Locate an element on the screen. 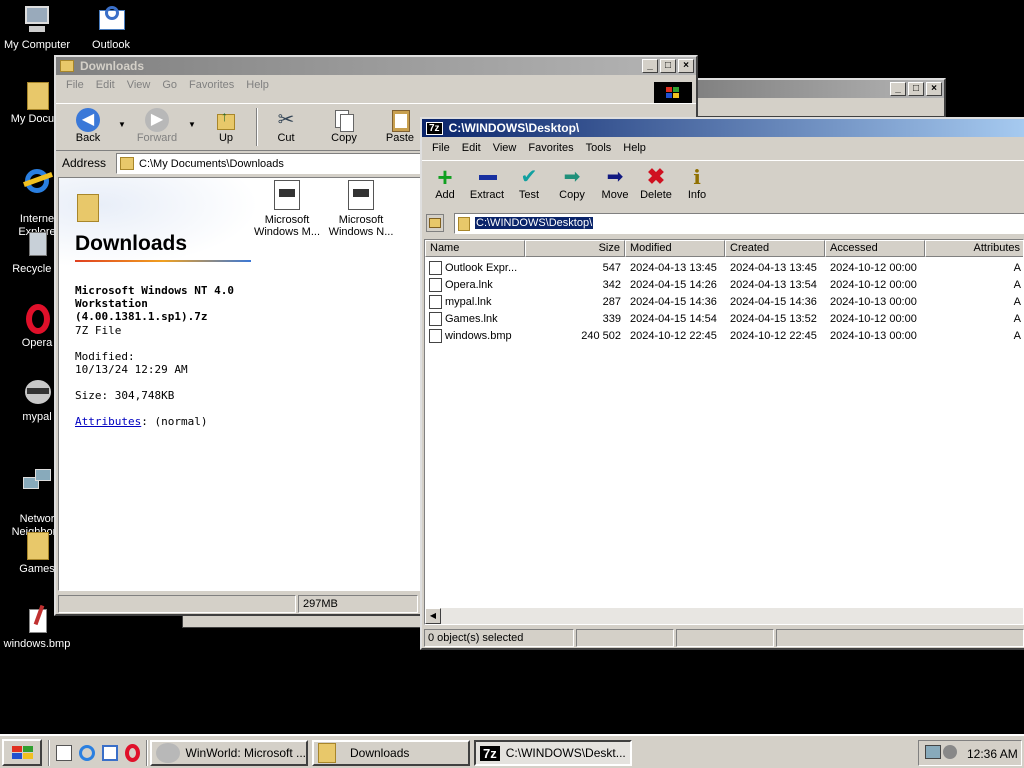  taskbar-item-downloads: Downloads is located at coordinates (391, 753).